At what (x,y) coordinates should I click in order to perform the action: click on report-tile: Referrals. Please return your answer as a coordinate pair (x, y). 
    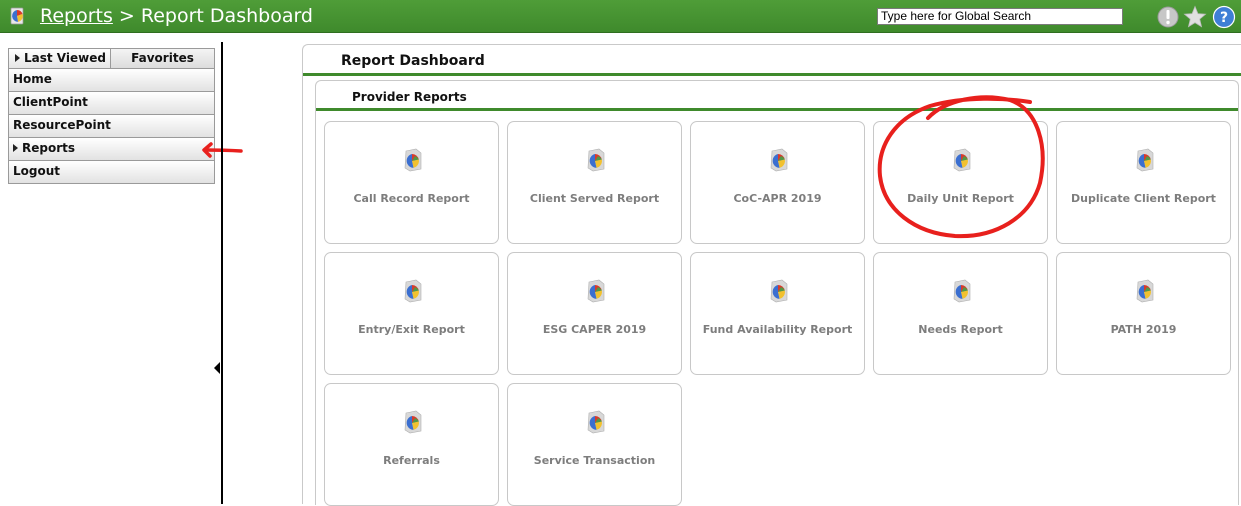
    Looking at the image, I should click on (411, 444).